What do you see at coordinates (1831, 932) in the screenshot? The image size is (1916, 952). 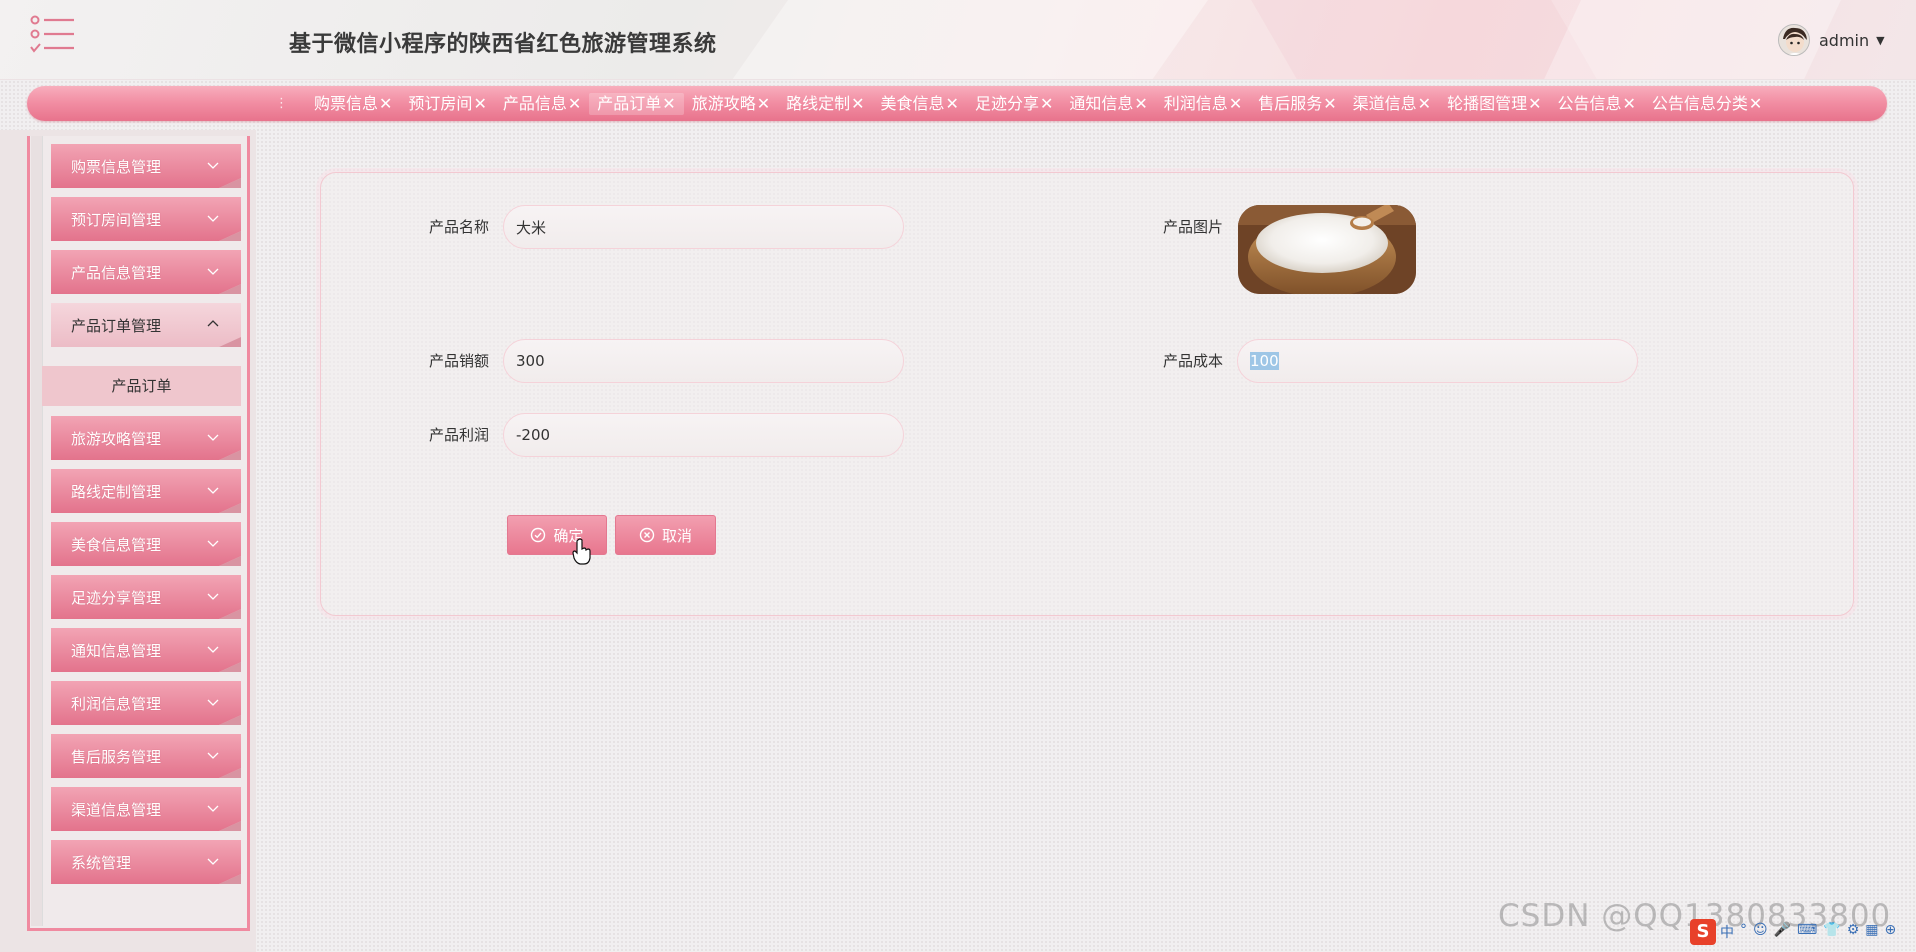 I see `tray-icon: 👕` at bounding box center [1831, 932].